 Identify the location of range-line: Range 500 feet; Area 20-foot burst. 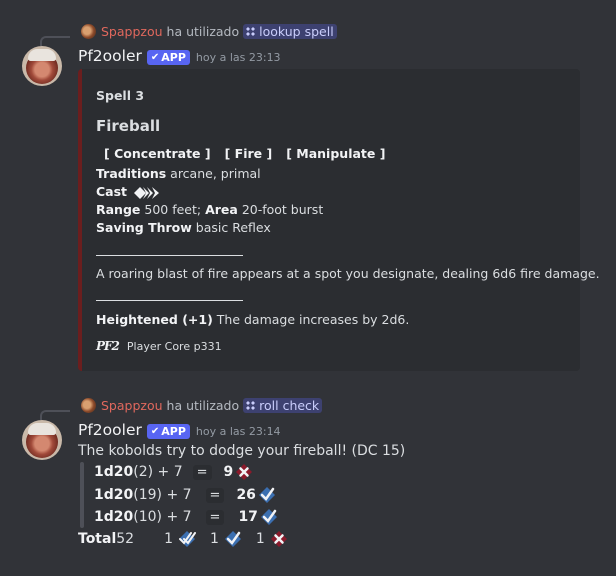
(210, 209).